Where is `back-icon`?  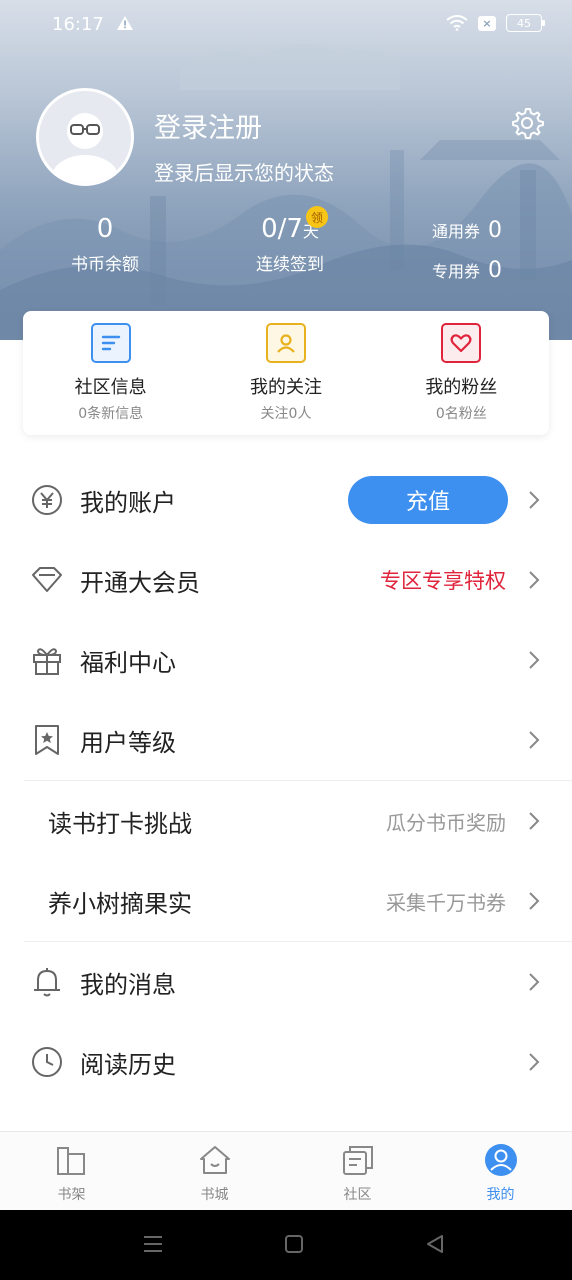 back-icon is located at coordinates (435, 1244).